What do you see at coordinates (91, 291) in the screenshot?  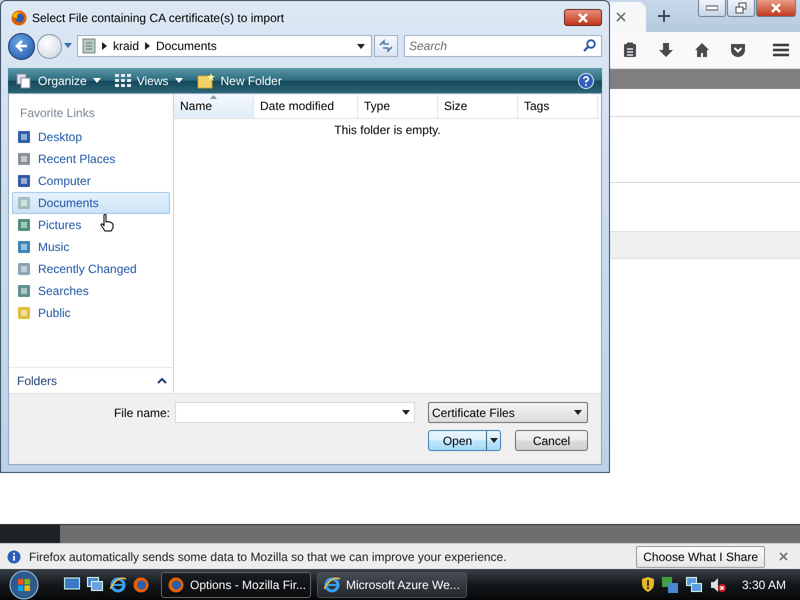 I see `favorite-link: Searches` at bounding box center [91, 291].